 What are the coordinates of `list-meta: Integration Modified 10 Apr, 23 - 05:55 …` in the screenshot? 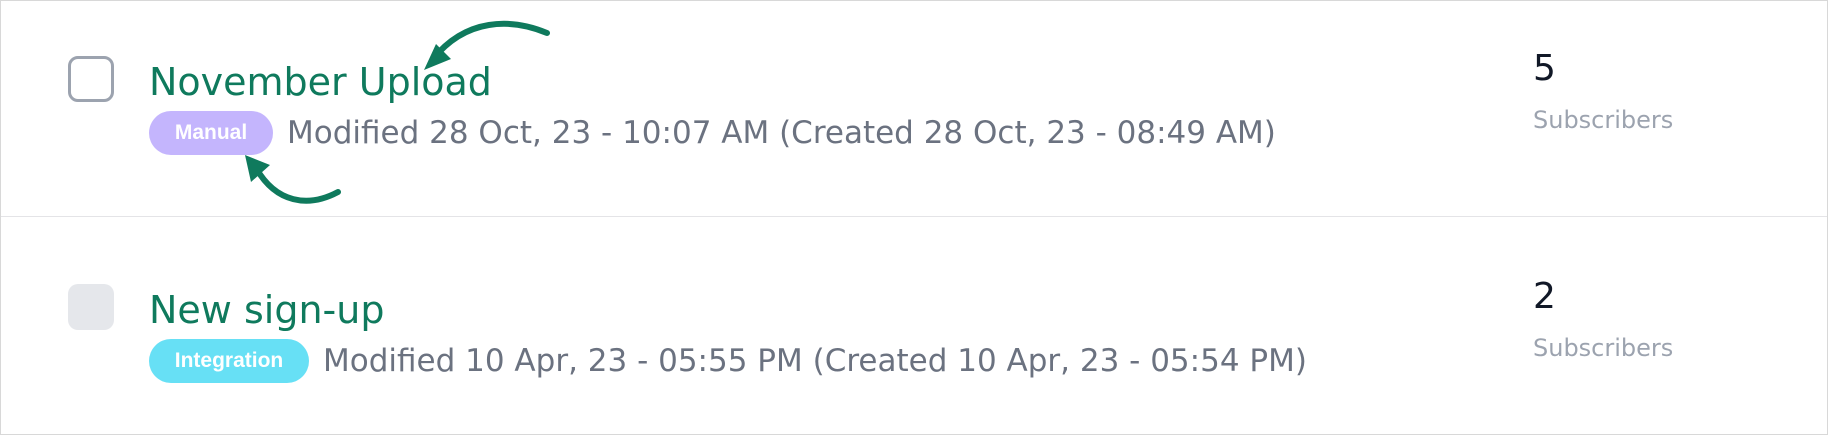 It's located at (728, 361).